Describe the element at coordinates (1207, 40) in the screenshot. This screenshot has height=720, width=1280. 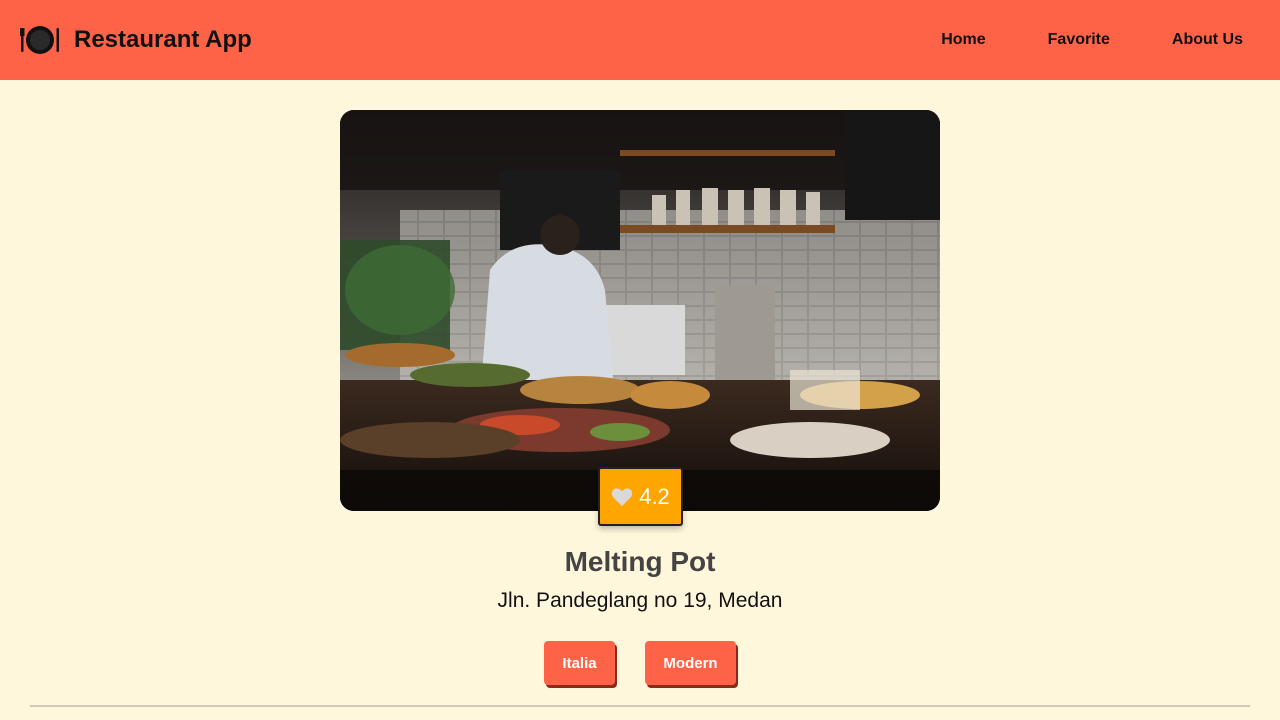
I see `nav-about-link: About Us` at that location.